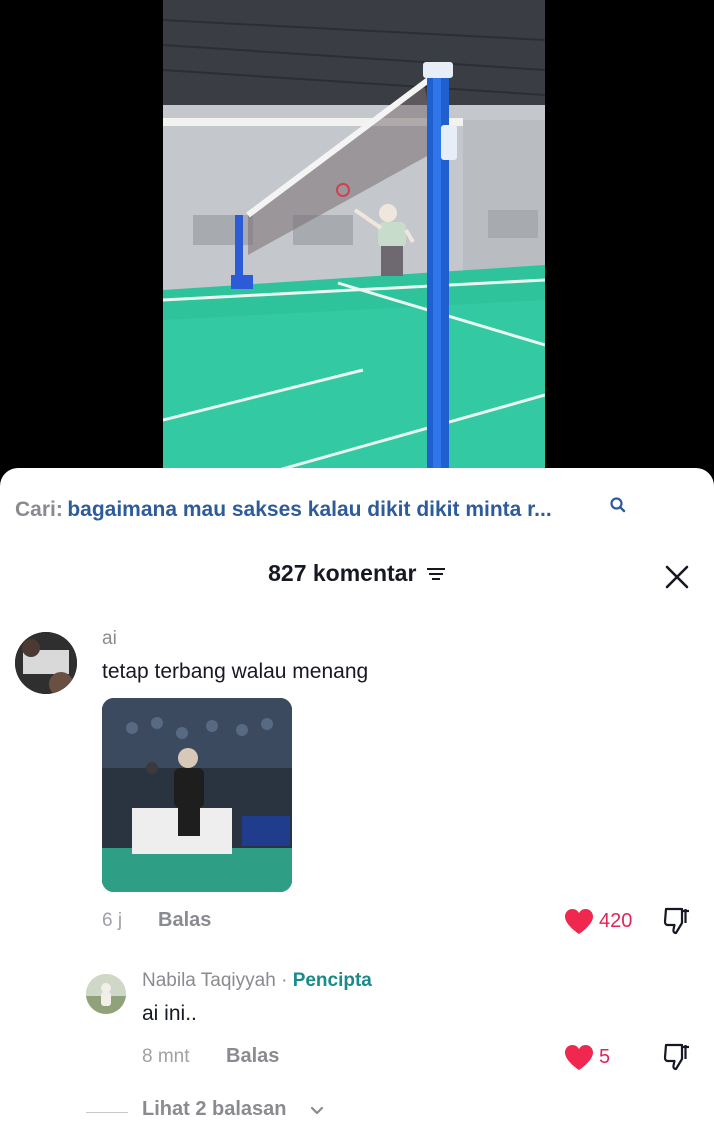 Image resolution: width=714 pixels, height=1146 pixels. Describe the element at coordinates (166, 1056) in the screenshot. I see `reply-time: 8 mnt` at that location.